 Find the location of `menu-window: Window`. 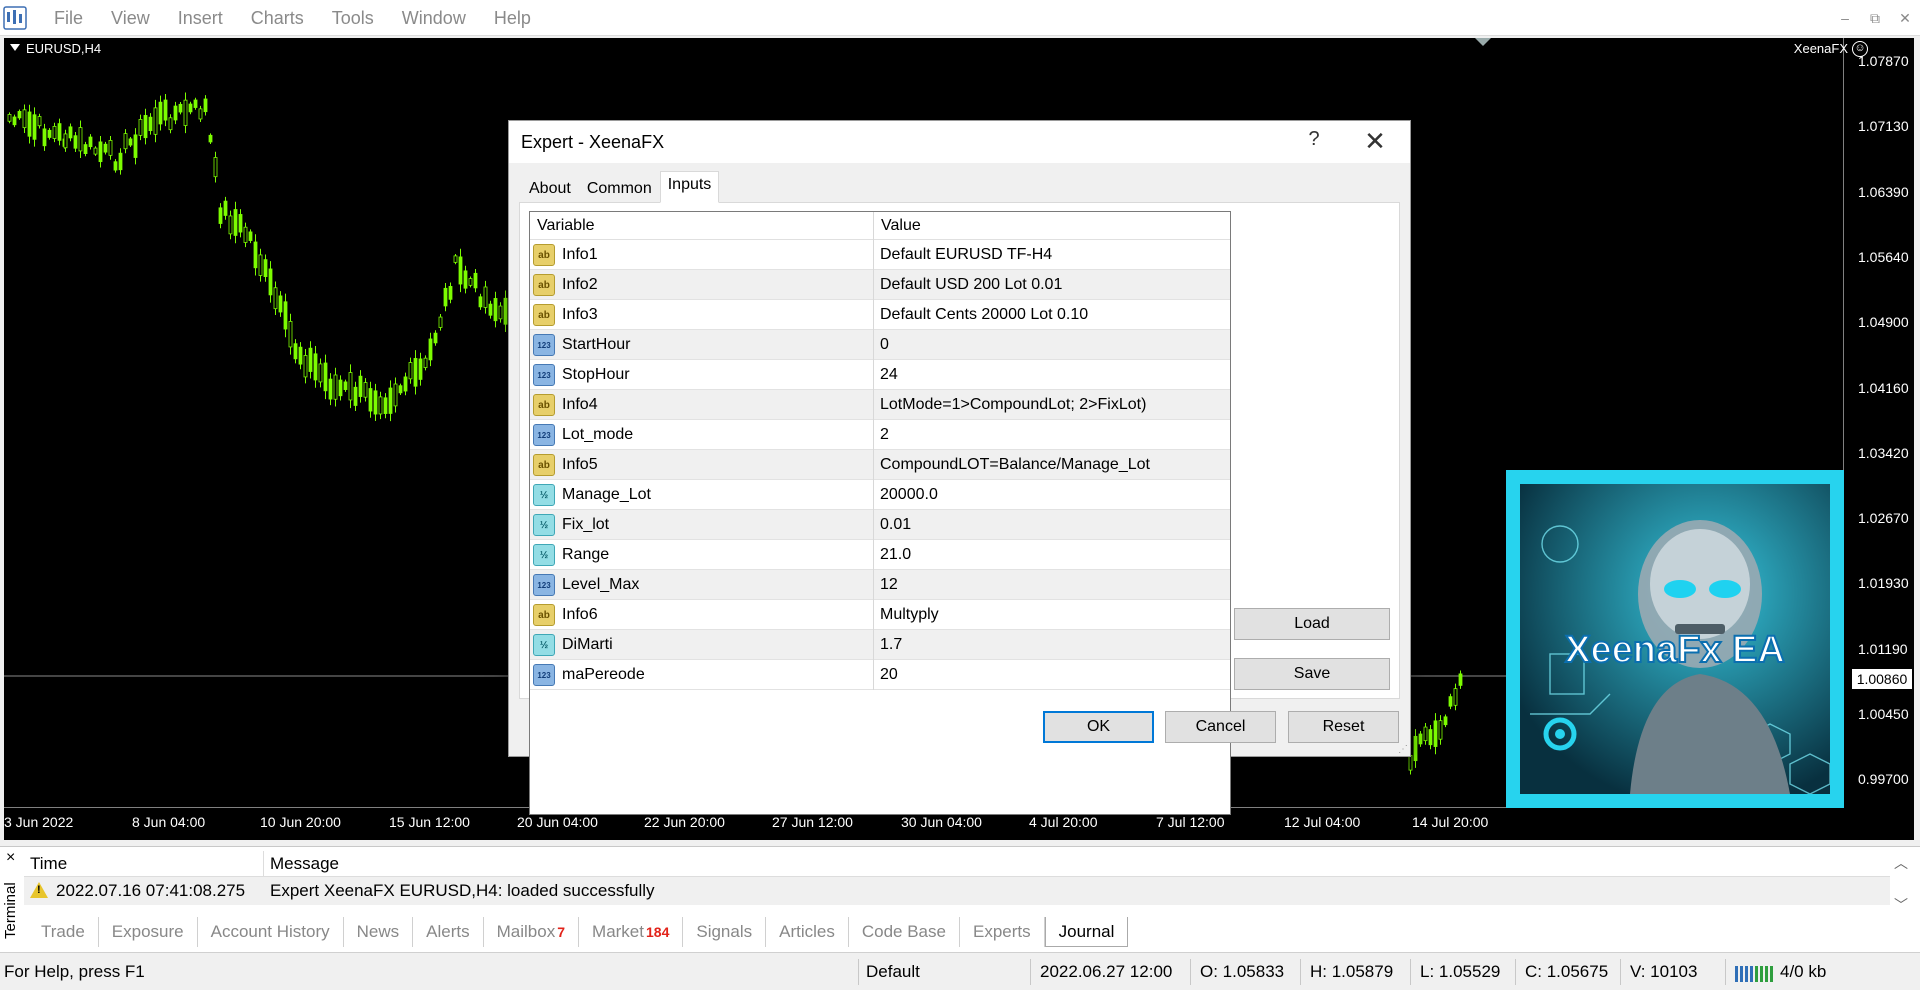

menu-window: Window is located at coordinates (434, 18).